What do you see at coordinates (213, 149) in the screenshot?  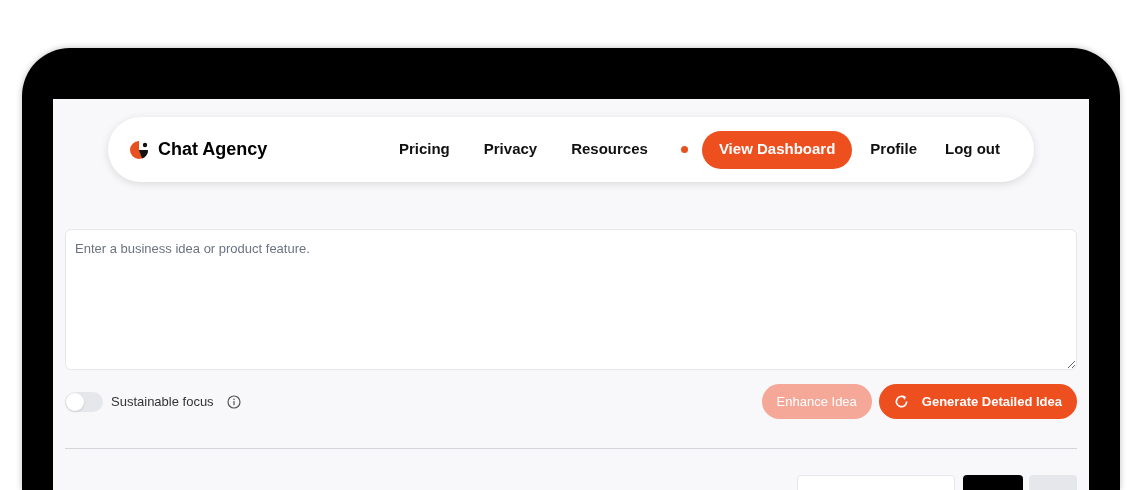 I see `brand-name: Chat Agency` at bounding box center [213, 149].